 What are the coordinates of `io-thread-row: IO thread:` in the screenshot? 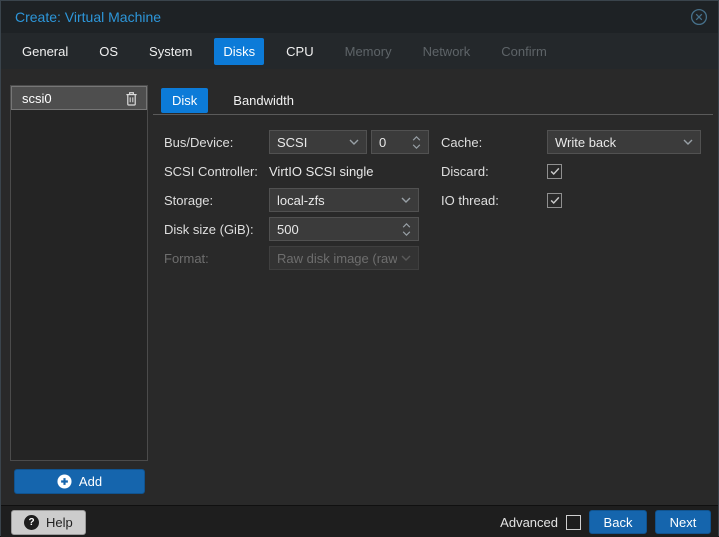 It's located at (572, 200).